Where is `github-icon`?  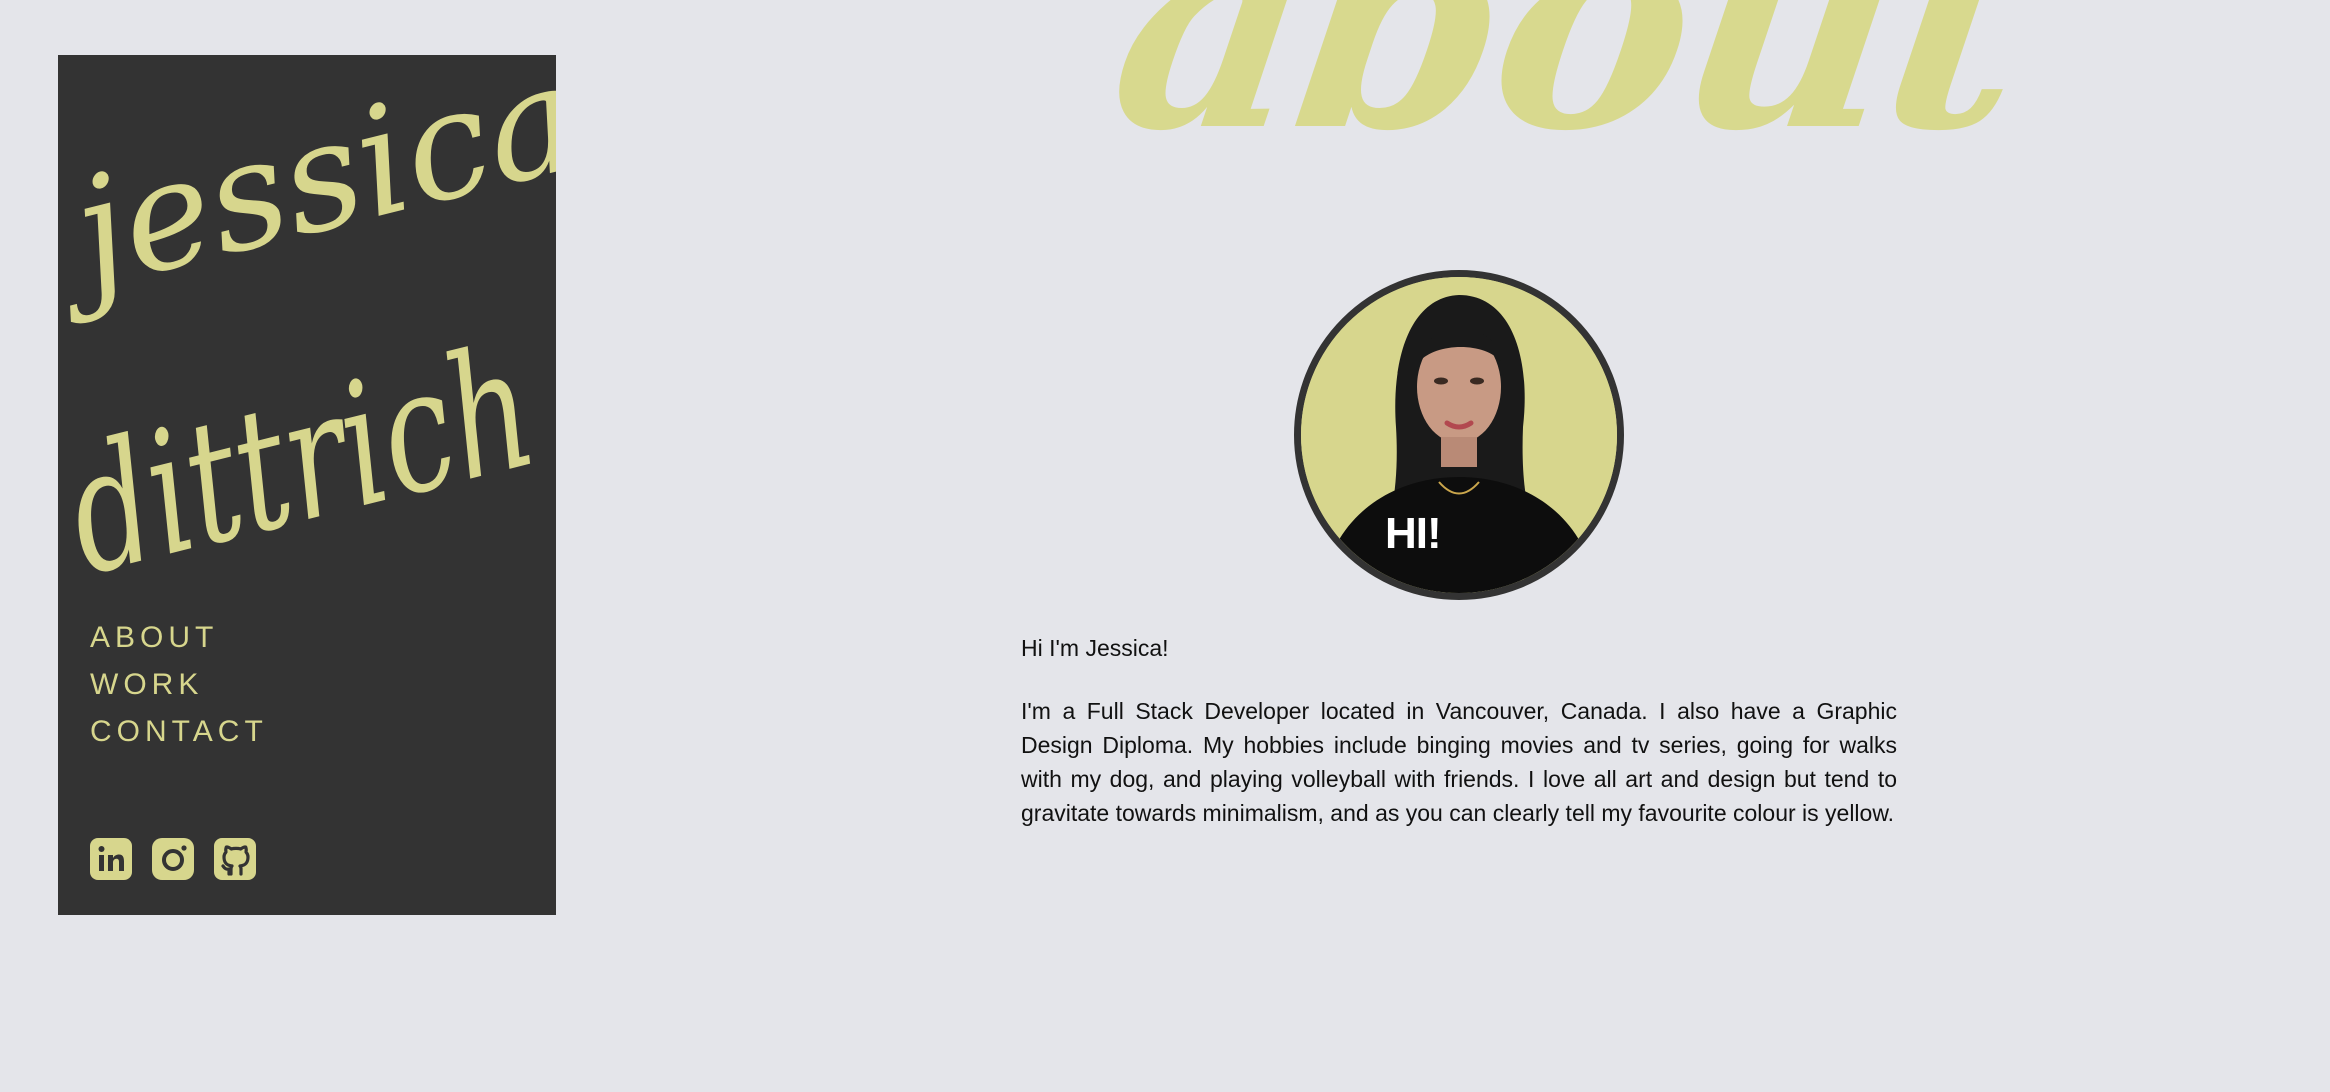
github-icon is located at coordinates (235, 859).